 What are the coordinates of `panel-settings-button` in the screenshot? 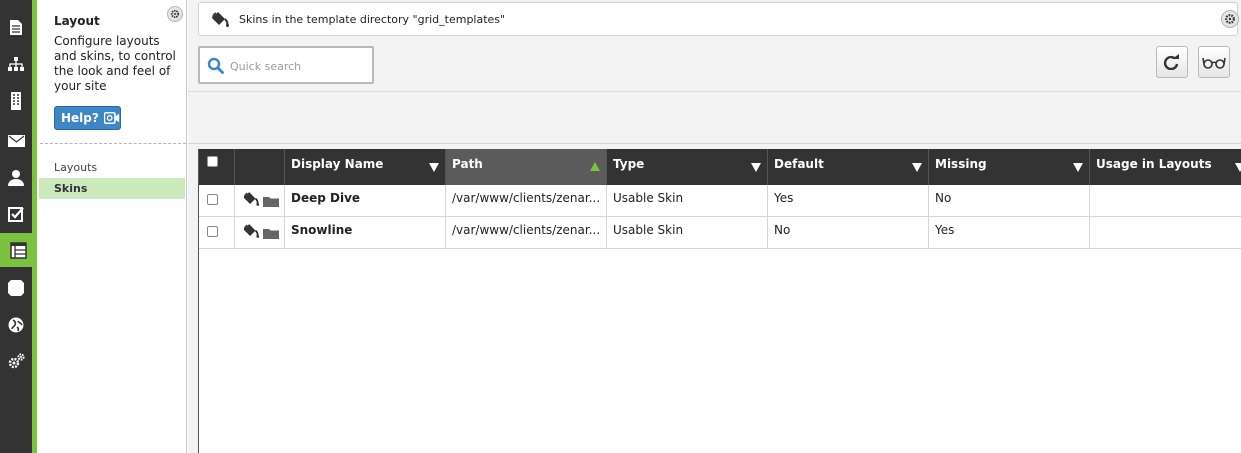 It's located at (175, 14).